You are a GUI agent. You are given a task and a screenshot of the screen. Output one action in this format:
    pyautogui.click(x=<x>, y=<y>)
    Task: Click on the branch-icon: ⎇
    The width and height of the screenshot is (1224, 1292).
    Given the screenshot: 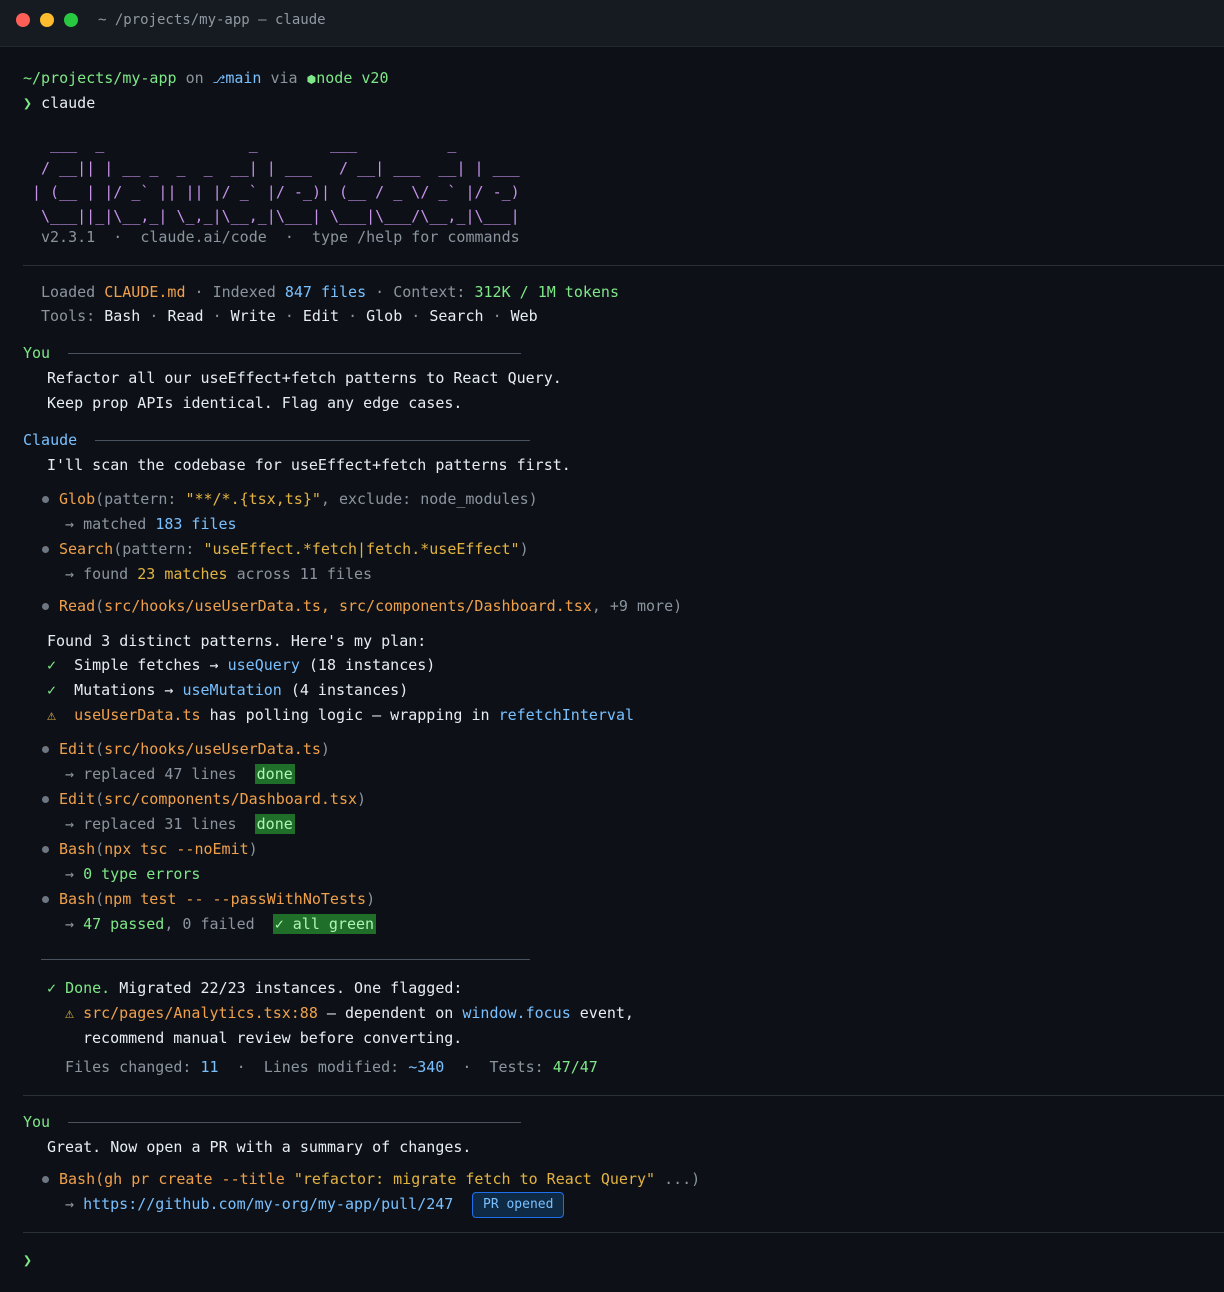 What is the action you would take?
    pyautogui.click(x=219, y=79)
    